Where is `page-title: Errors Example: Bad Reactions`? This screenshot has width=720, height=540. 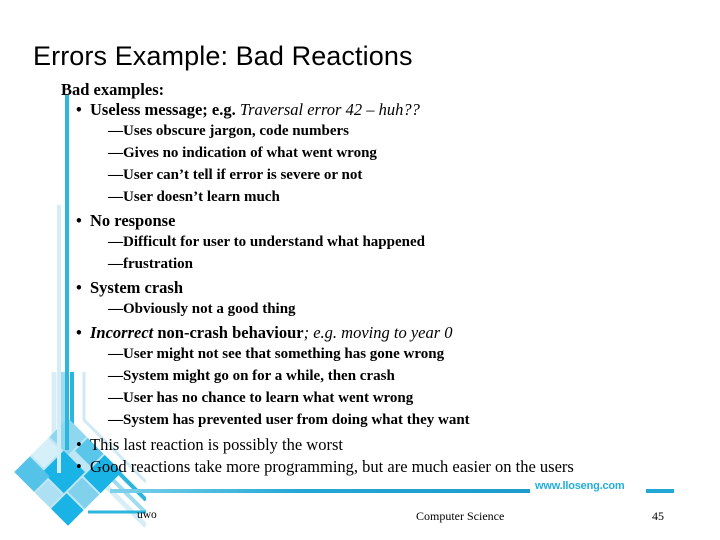
page-title: Errors Example: Bad Reactions is located at coordinates (223, 56).